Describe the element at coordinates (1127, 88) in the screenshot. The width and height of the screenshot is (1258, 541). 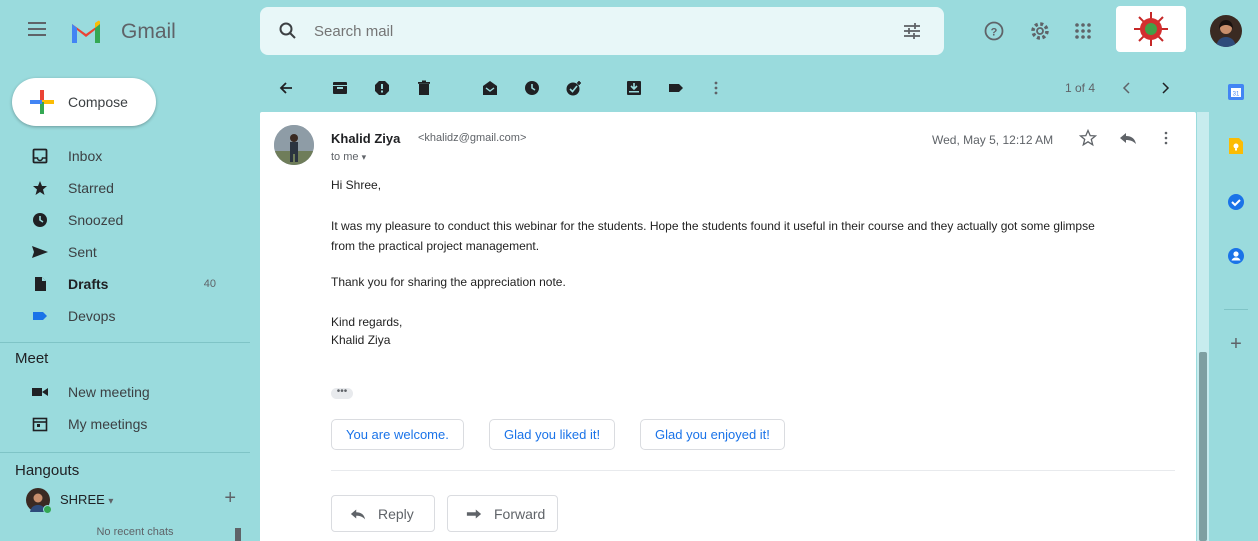
I see `chevron-left-icon` at that location.